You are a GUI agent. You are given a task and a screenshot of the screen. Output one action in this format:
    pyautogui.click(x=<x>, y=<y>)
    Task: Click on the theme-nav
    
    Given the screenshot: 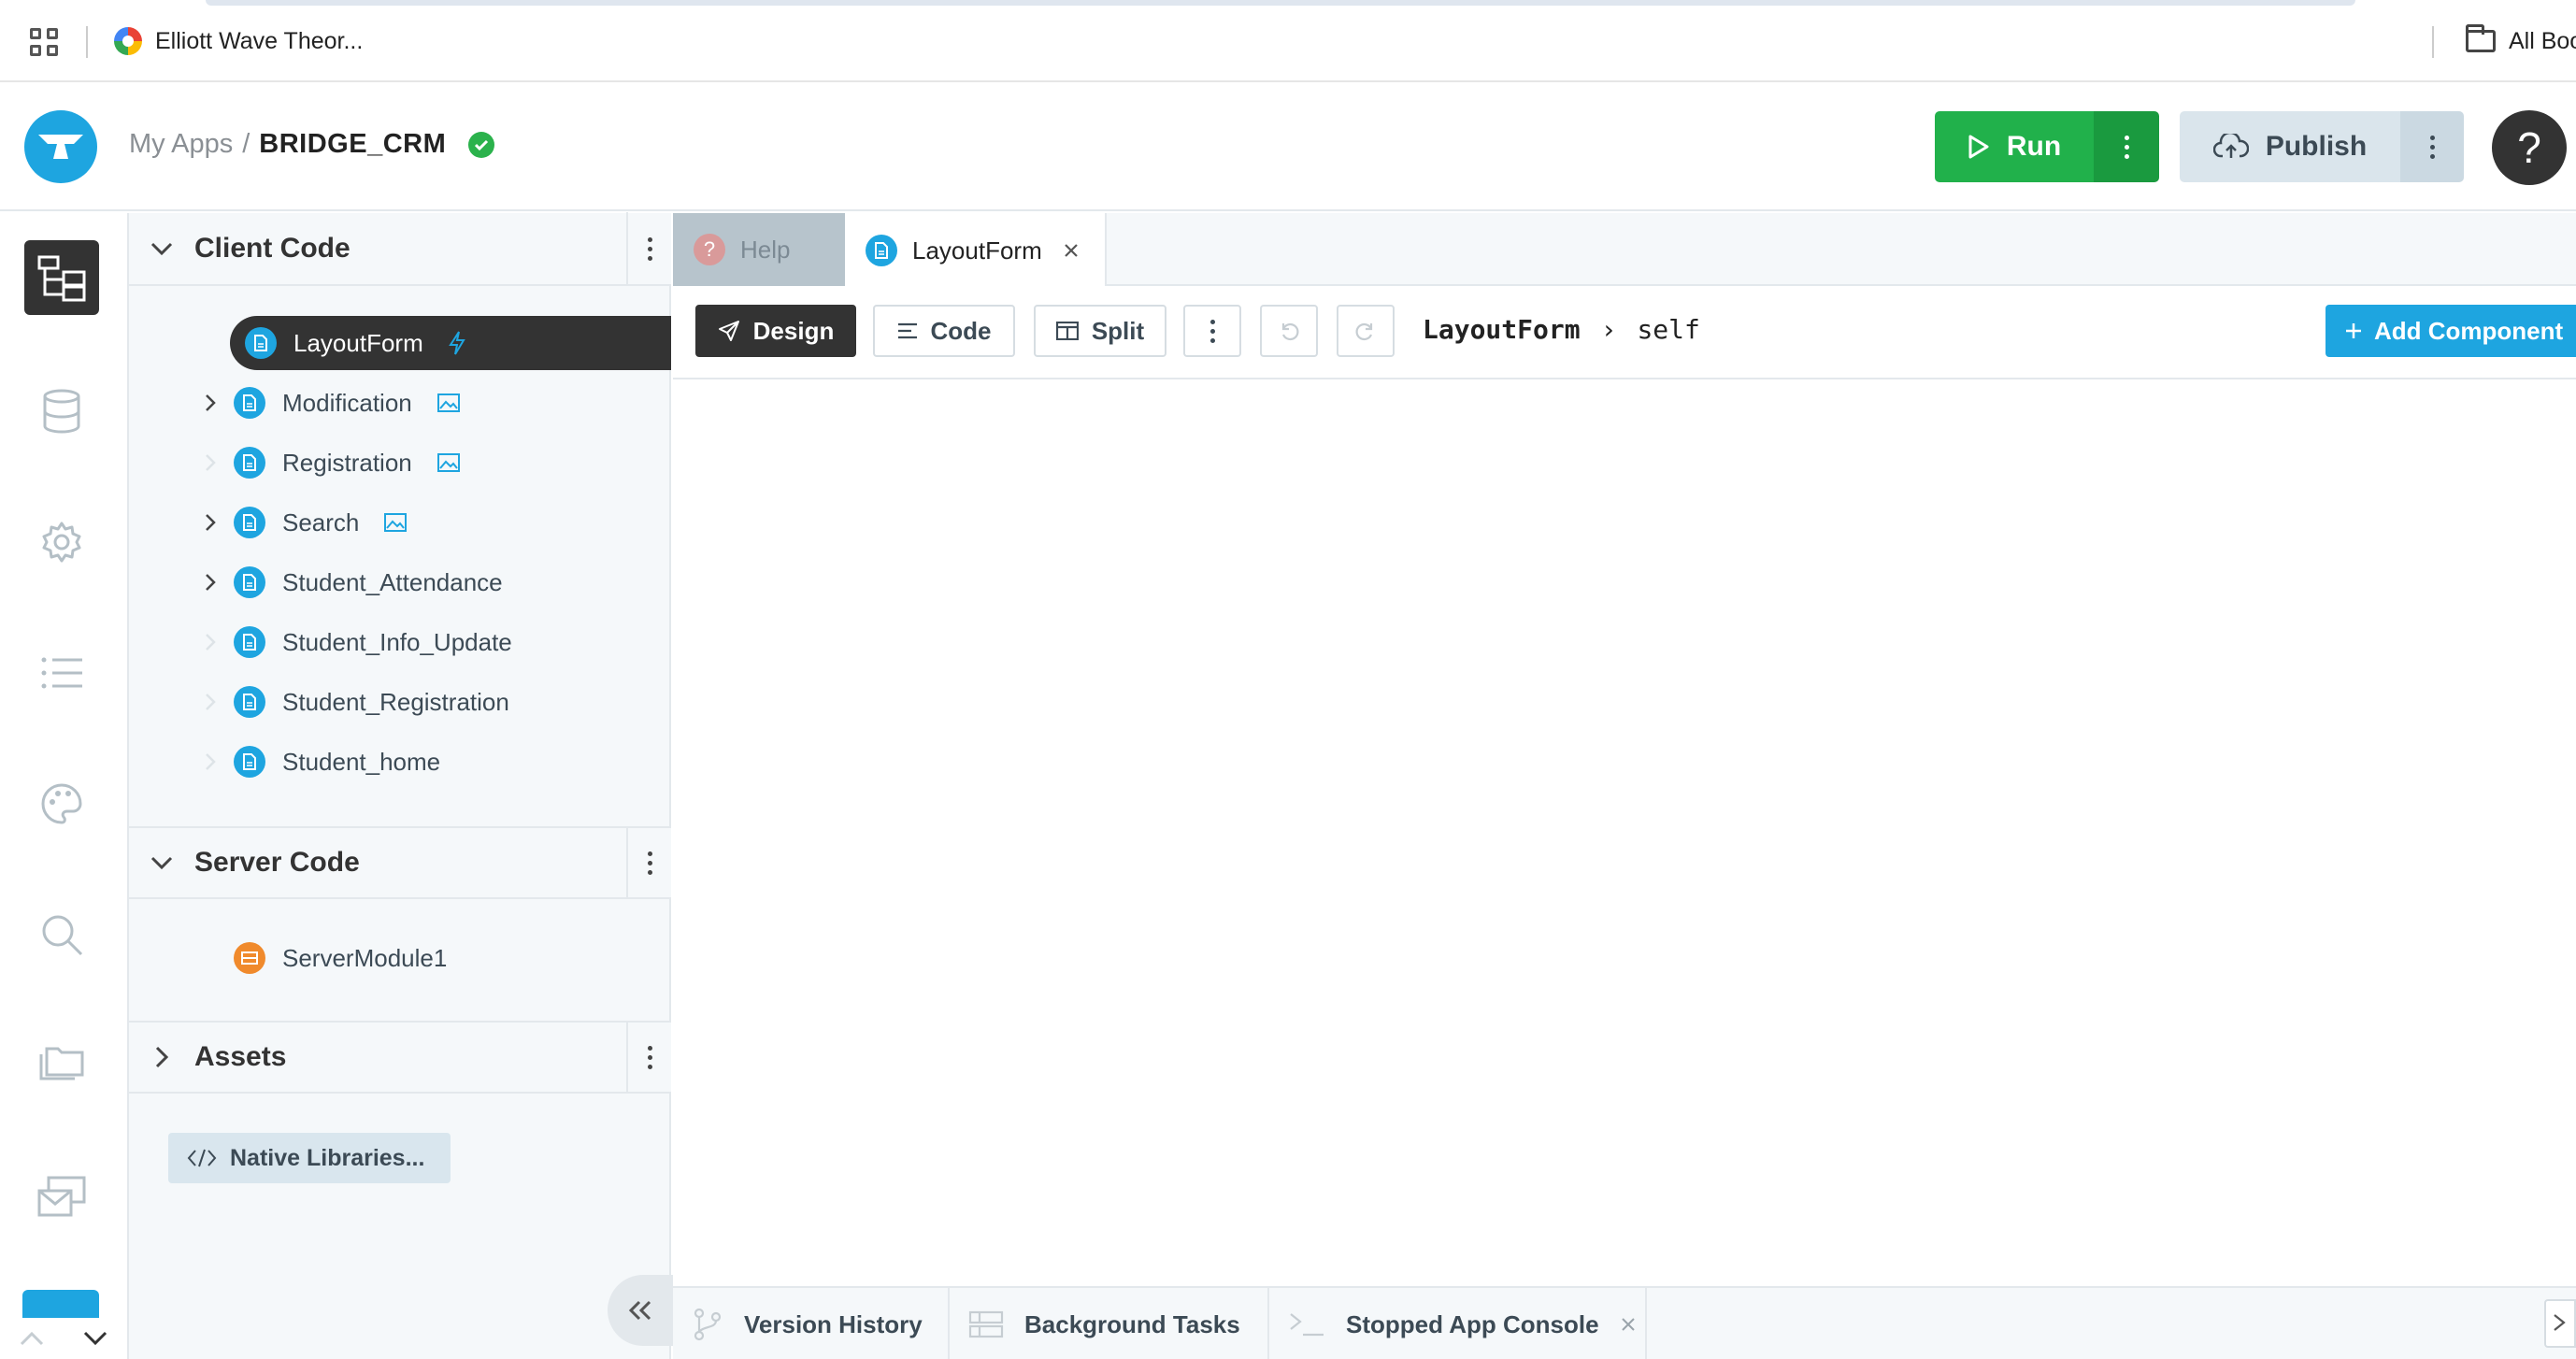 What is the action you would take?
    pyautogui.click(x=61, y=803)
    